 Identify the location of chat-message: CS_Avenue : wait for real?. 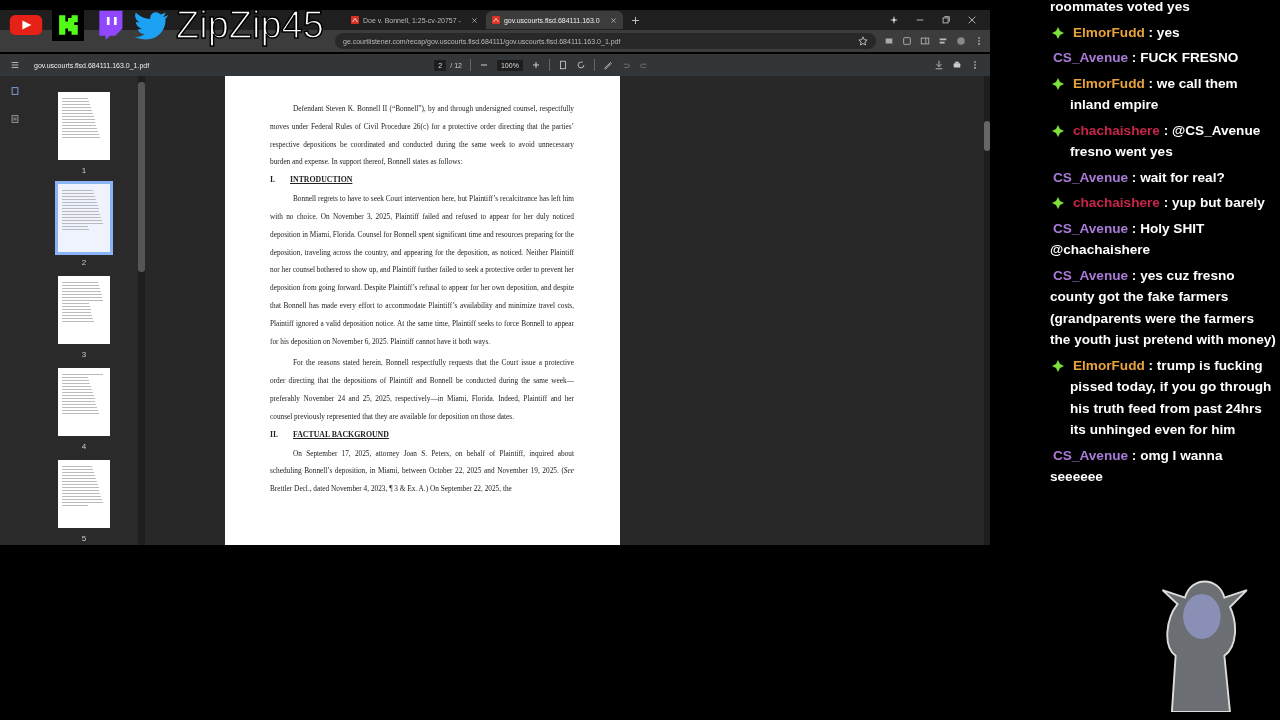
(1139, 177).